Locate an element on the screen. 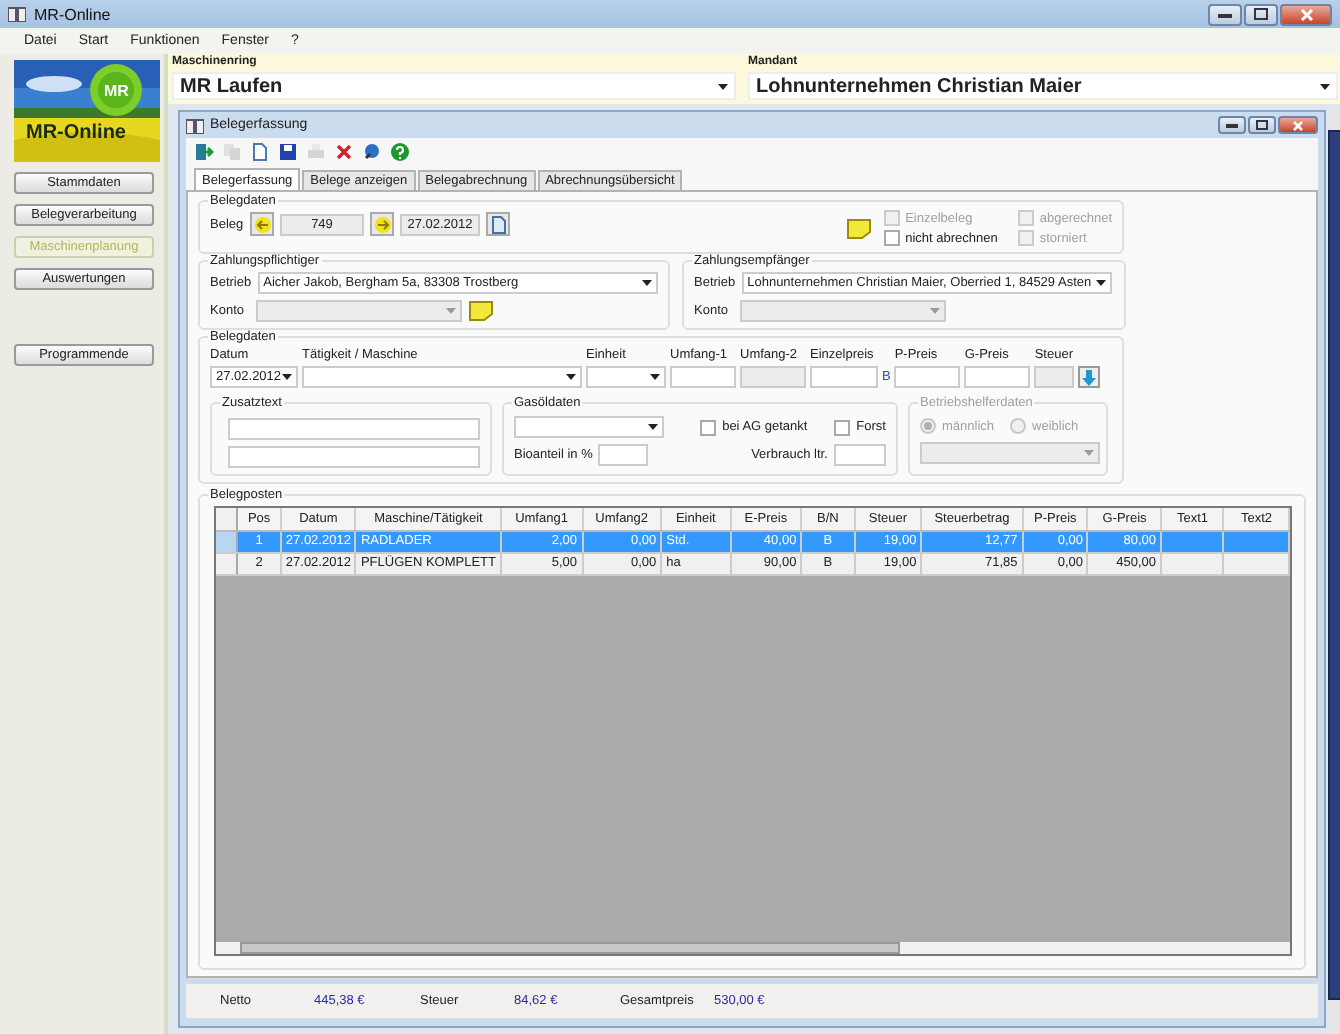  delete-icon is located at coordinates (344, 151).